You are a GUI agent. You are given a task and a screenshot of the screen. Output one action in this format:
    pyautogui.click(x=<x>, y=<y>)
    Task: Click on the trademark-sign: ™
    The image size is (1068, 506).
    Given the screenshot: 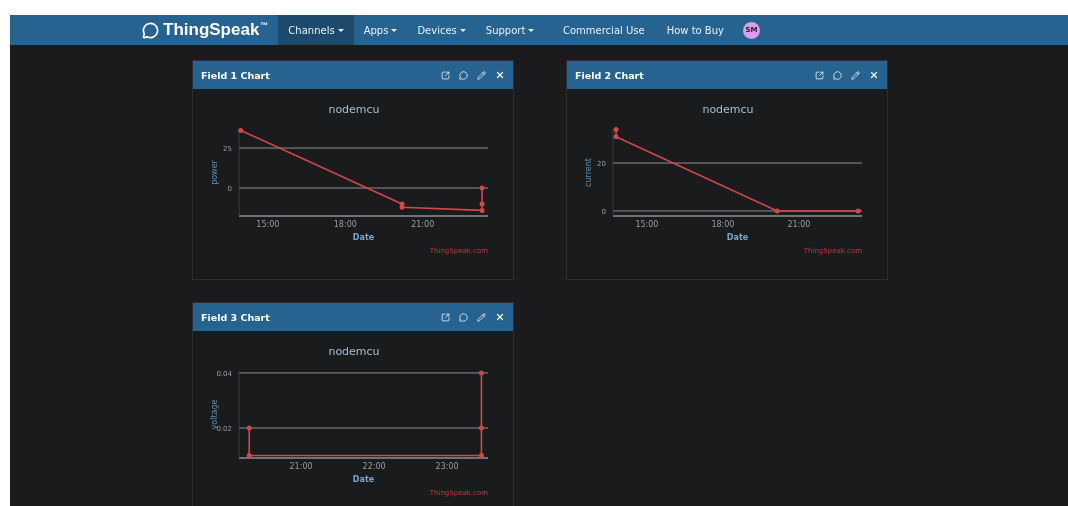 What is the action you would take?
    pyautogui.click(x=264, y=25)
    